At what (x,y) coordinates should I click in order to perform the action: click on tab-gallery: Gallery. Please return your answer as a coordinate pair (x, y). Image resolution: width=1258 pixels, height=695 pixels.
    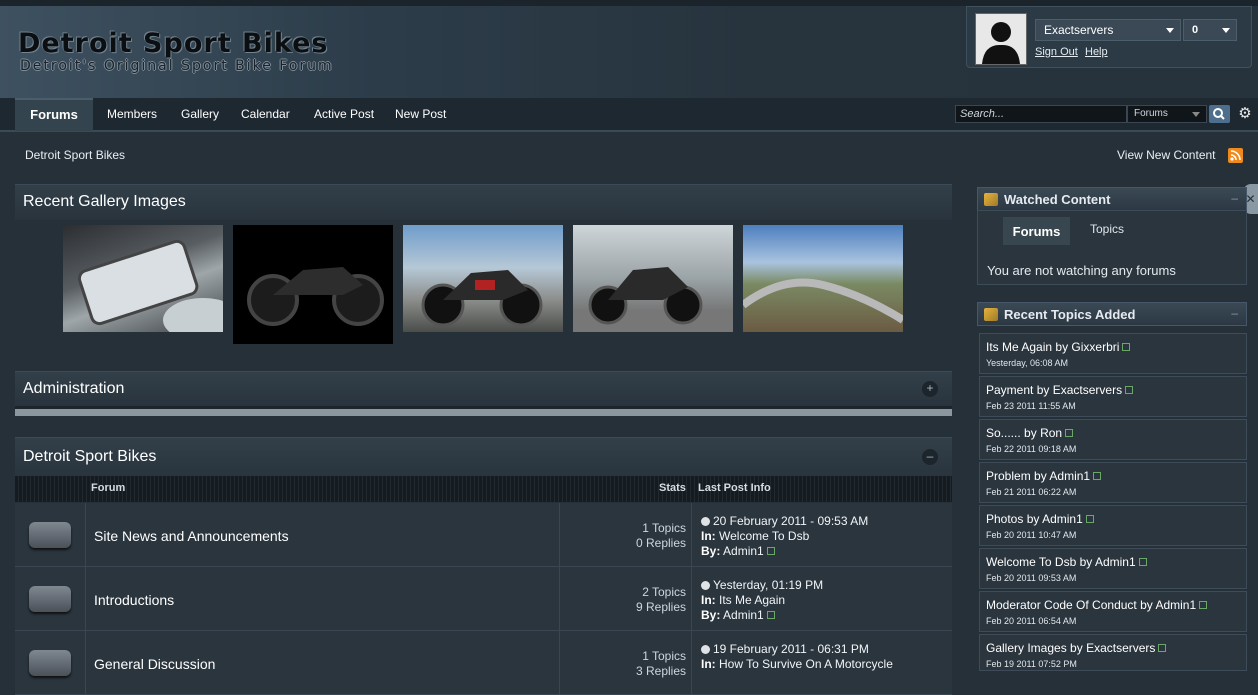
    Looking at the image, I should click on (200, 114).